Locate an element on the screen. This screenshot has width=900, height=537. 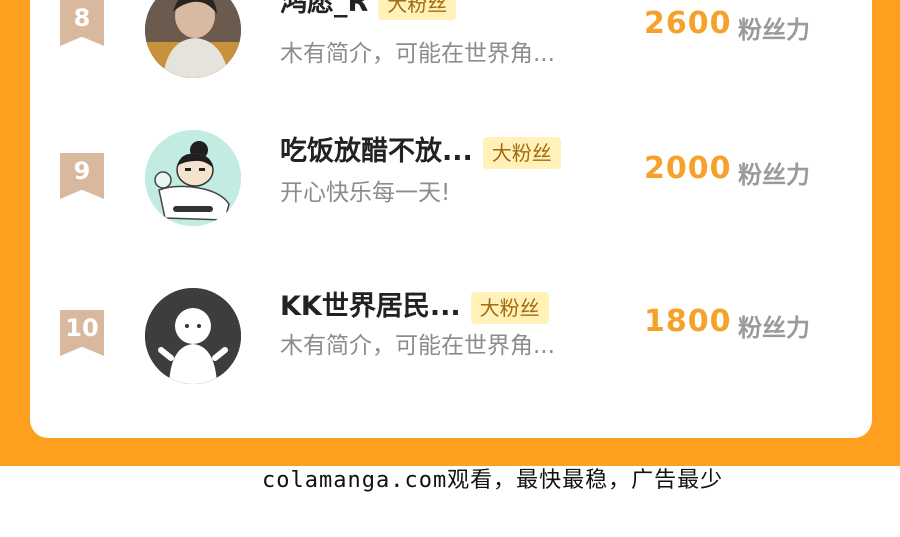
user-name: 鸿愿_R 大粉丝 is located at coordinates (368, 10).